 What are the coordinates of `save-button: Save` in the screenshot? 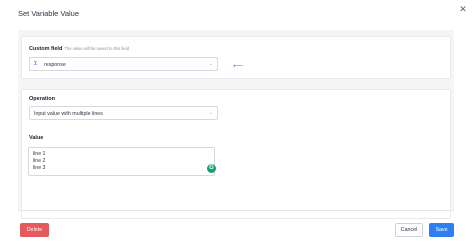 It's located at (441, 230).